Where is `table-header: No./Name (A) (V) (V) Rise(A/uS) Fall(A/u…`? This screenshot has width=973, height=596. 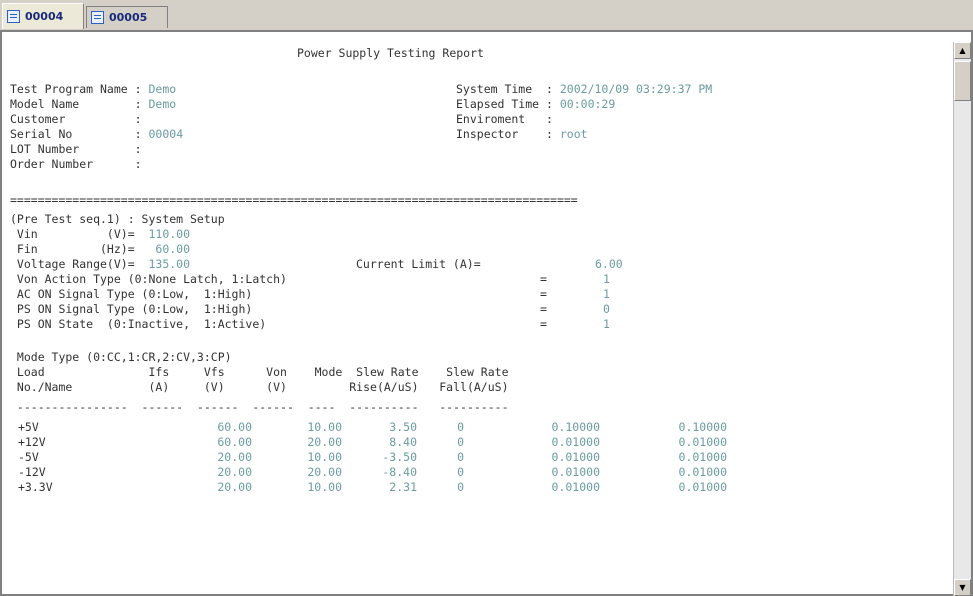 table-header: No./Name (A) (V) (V) Rise(A/uS) Fall(A/u… is located at coordinates (259, 387).